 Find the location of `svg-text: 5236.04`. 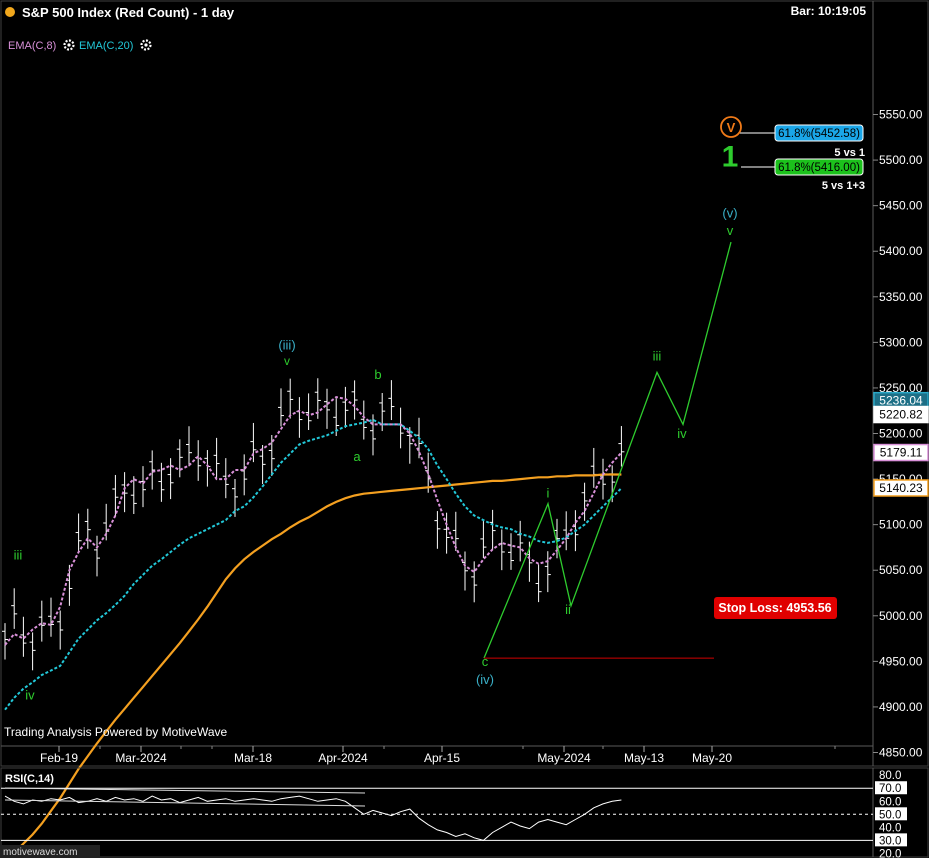

svg-text: 5236.04 is located at coordinates (901, 401).